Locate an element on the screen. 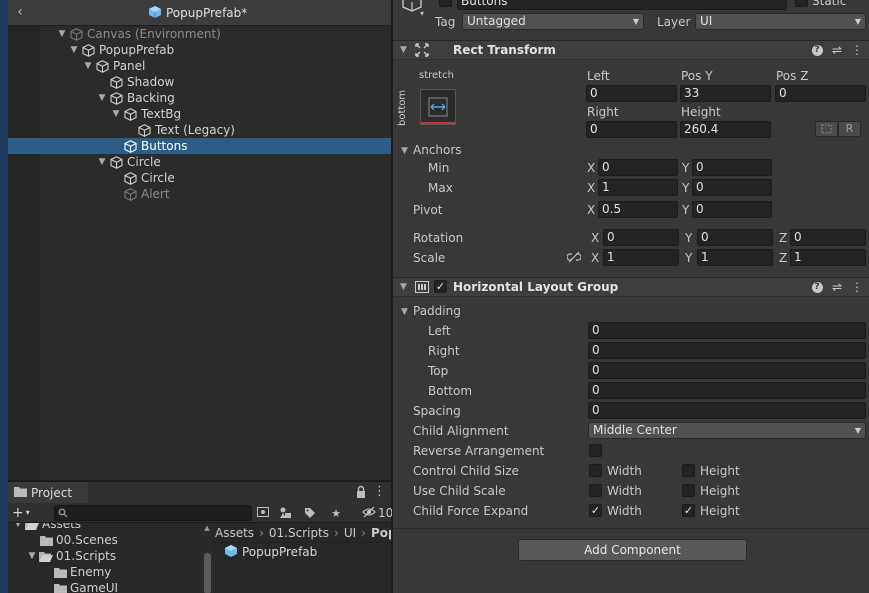 The height and width of the screenshot is (593, 869). project-folder-row: ▼00.Scenes is located at coordinates (104, 540).